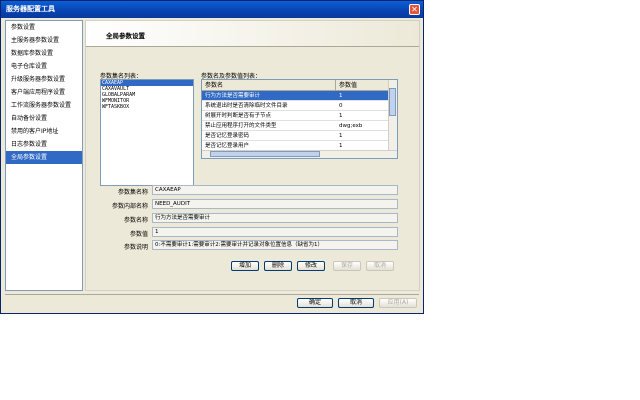 Image resolution: width=640 pixels, height=400 pixels. Describe the element at coordinates (252, 34) in the screenshot. I see `content-header: 全局参数设置` at that location.